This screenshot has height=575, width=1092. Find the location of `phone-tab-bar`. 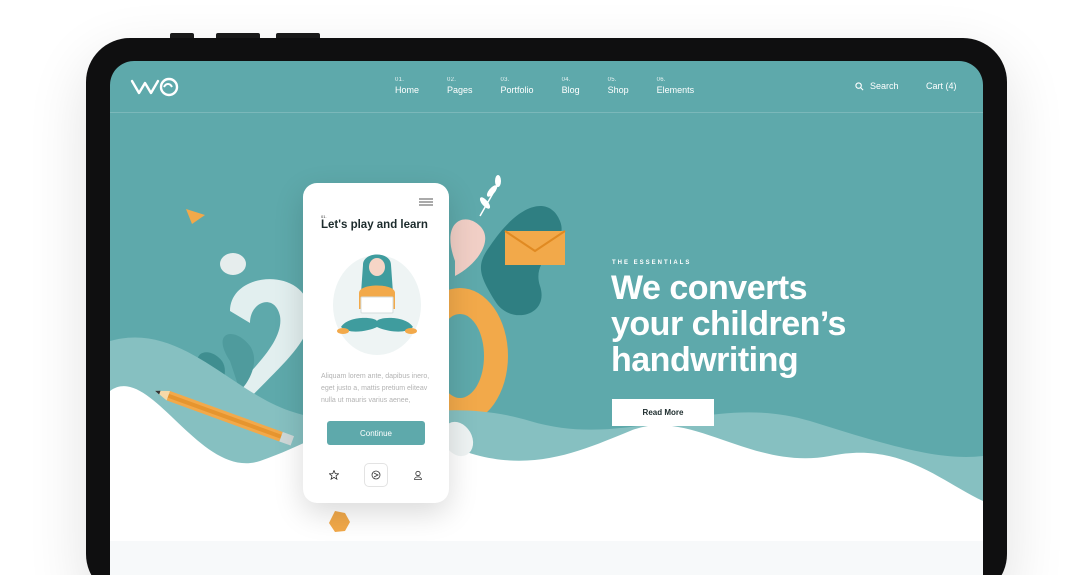

phone-tab-bar is located at coordinates (376, 478).